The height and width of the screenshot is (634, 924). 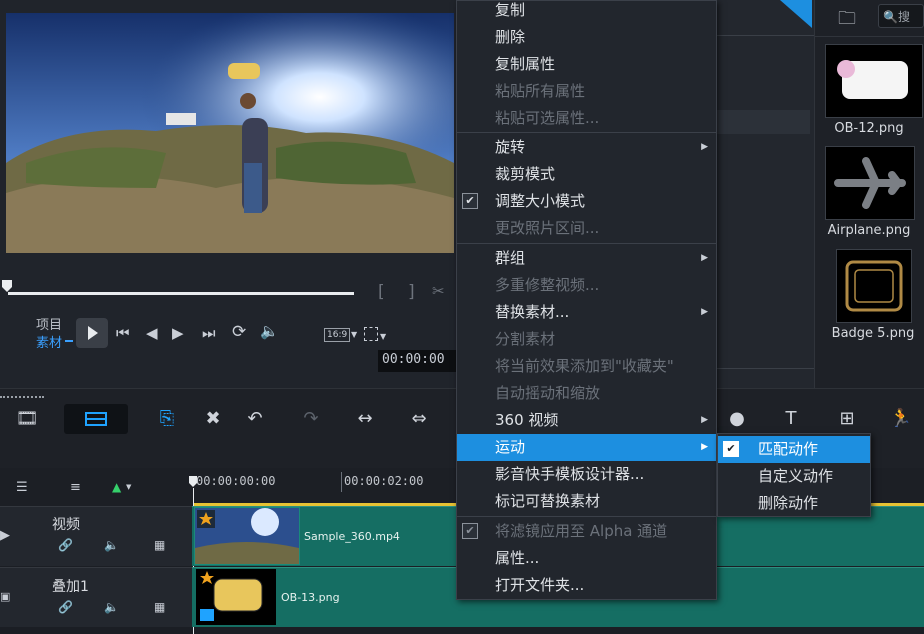 I want to click on go-to-end-icon: ⏭, so click(x=209, y=333).